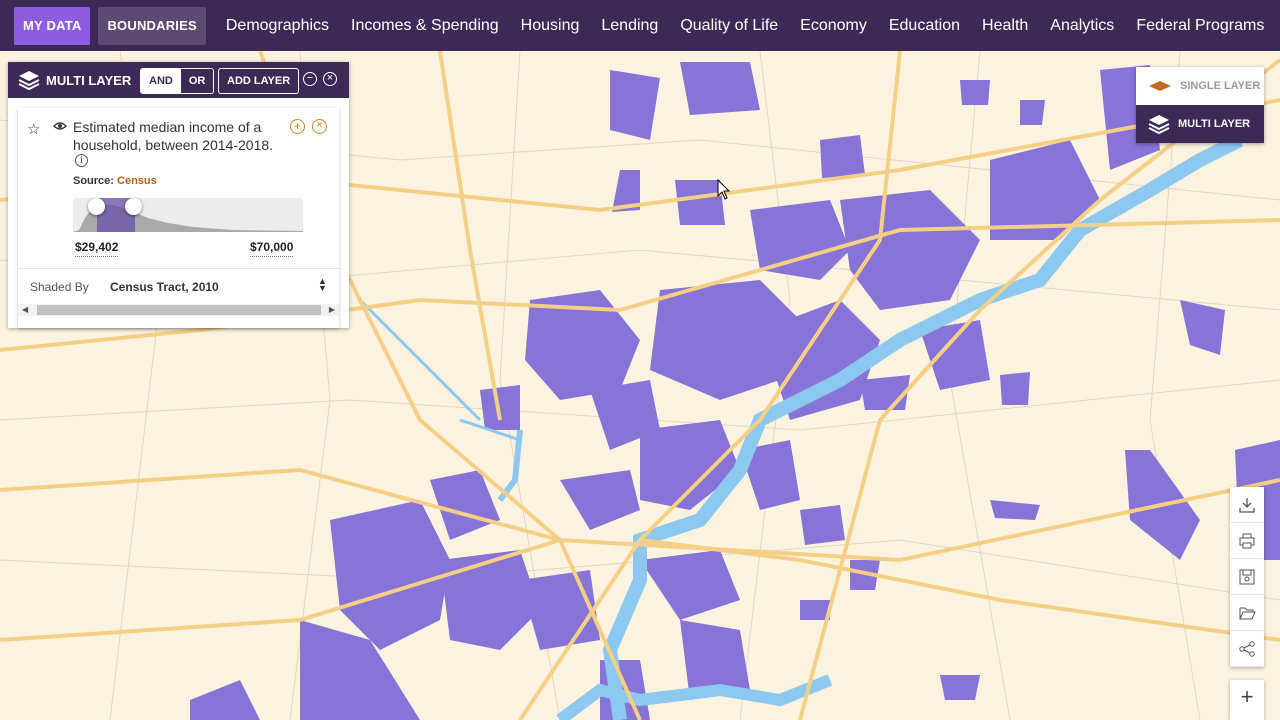  I want to click on nav-demographics: Demographics, so click(277, 26).